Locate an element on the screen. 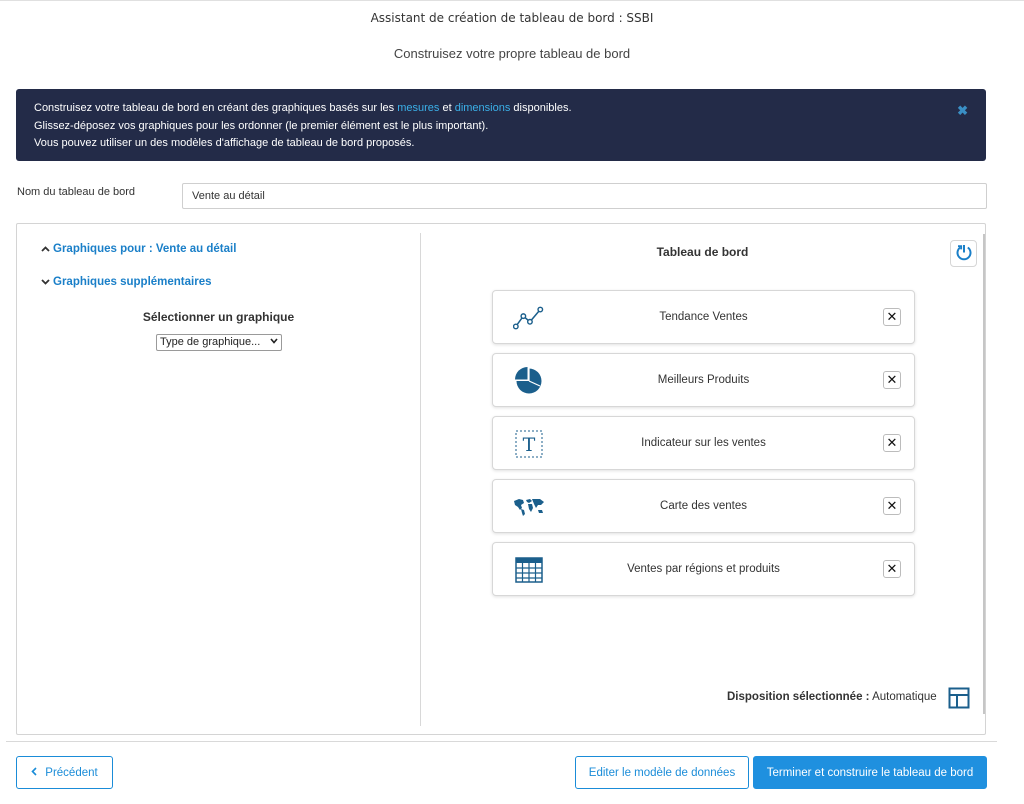 This screenshot has height=804, width=1024. selected-layout-value: Automatique is located at coordinates (904, 697).